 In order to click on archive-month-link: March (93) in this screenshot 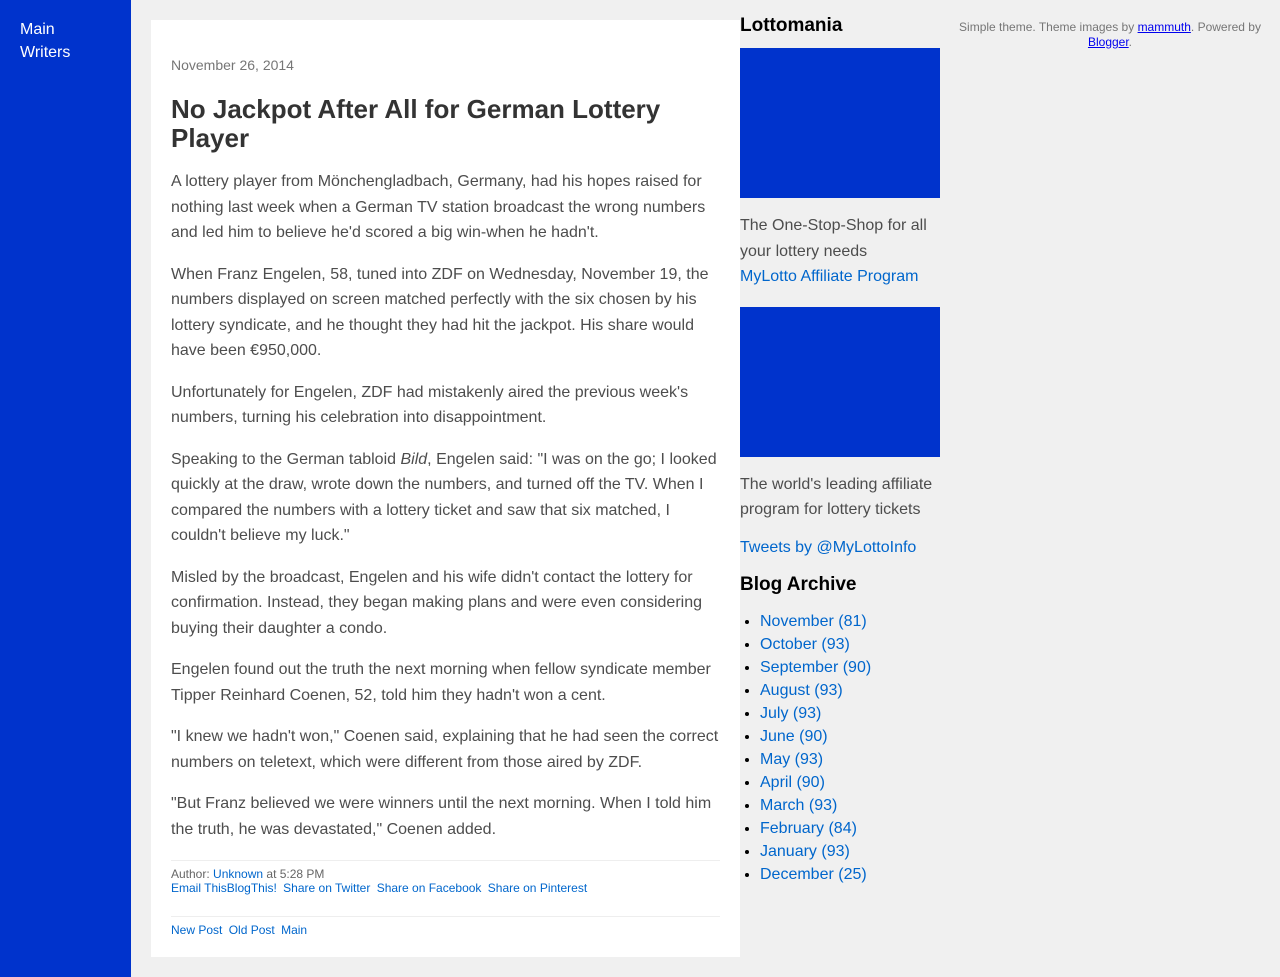, I will do `click(798, 805)`.